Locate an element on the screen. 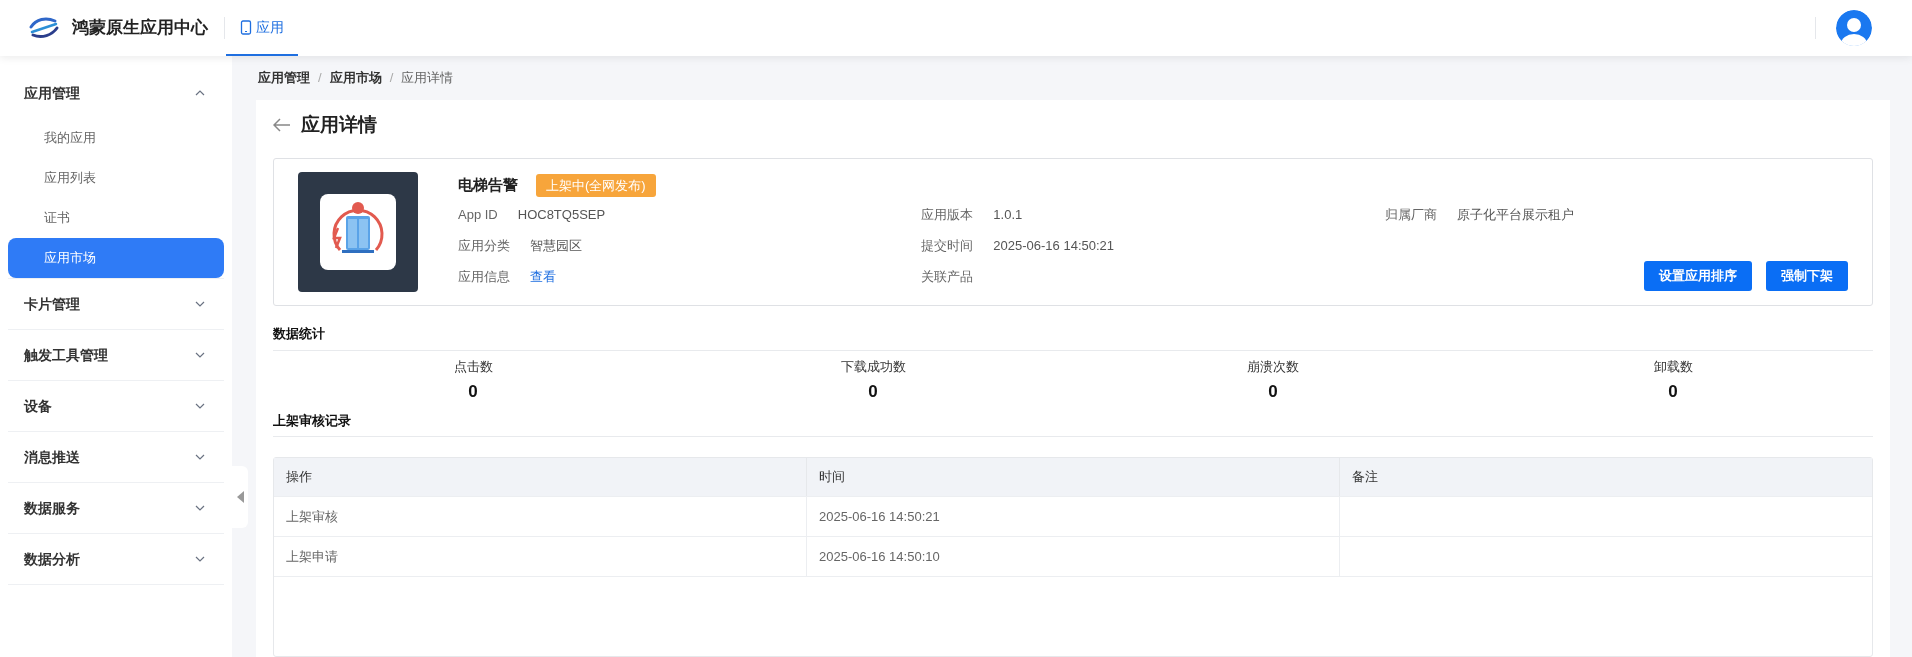 The width and height of the screenshot is (1912, 657). collapse-arrow-icon is located at coordinates (240, 497).